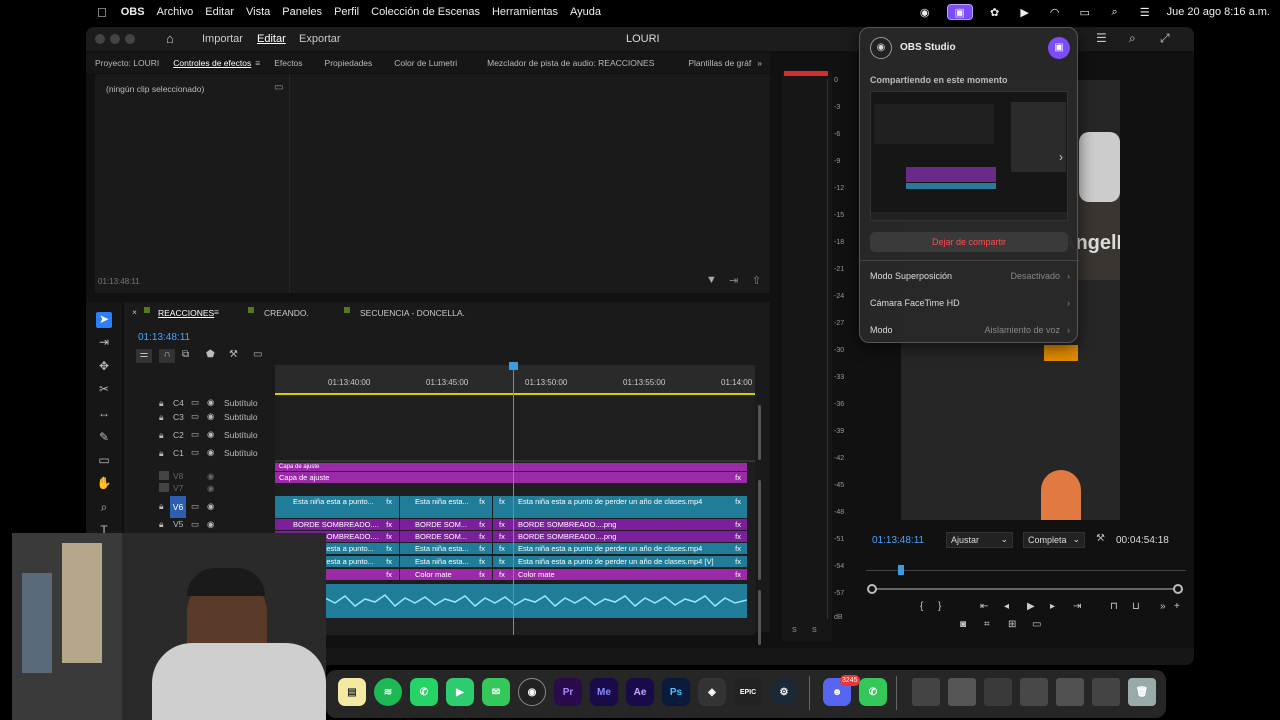 The width and height of the screenshot is (1280, 720). What do you see at coordinates (873, 692) in the screenshot?
I see `phone-app-icon: ✆` at bounding box center [873, 692].